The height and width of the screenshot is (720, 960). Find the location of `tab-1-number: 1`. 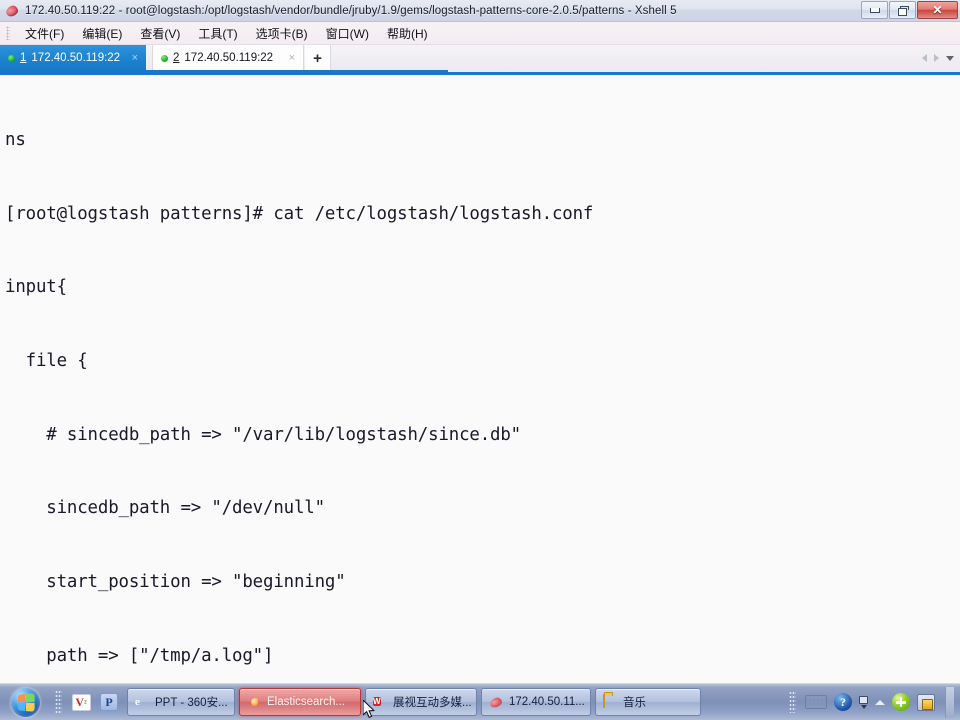

tab-1-number: 1 is located at coordinates (23, 58).